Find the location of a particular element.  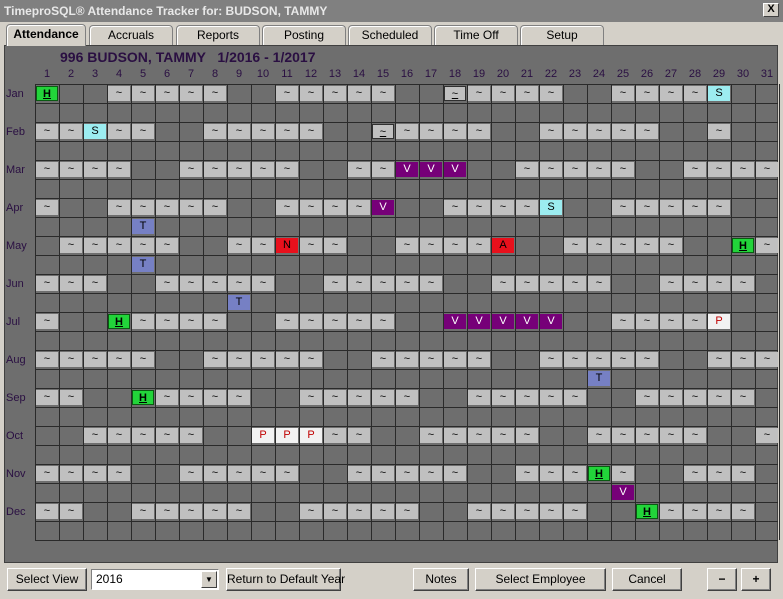

tab-reports: Reports is located at coordinates (218, 35).